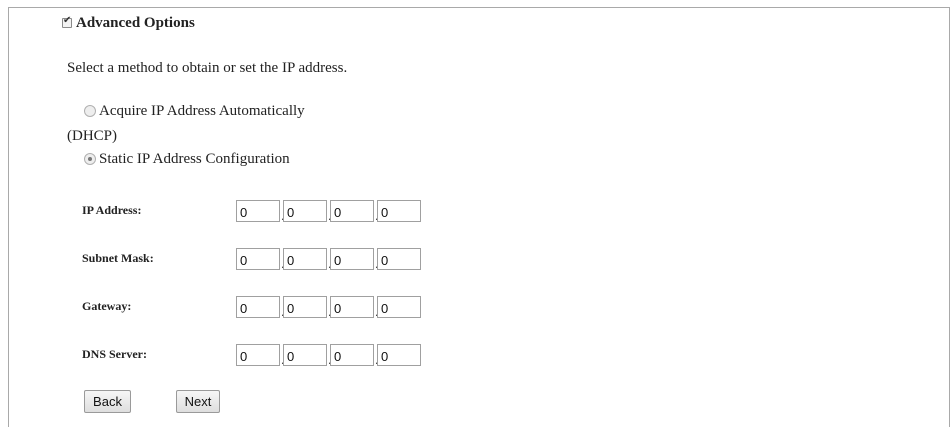 The width and height of the screenshot is (951, 427). Describe the element at coordinates (194, 159) in the screenshot. I see `static-ip-radio-label: Static IP Address Configuration` at that location.